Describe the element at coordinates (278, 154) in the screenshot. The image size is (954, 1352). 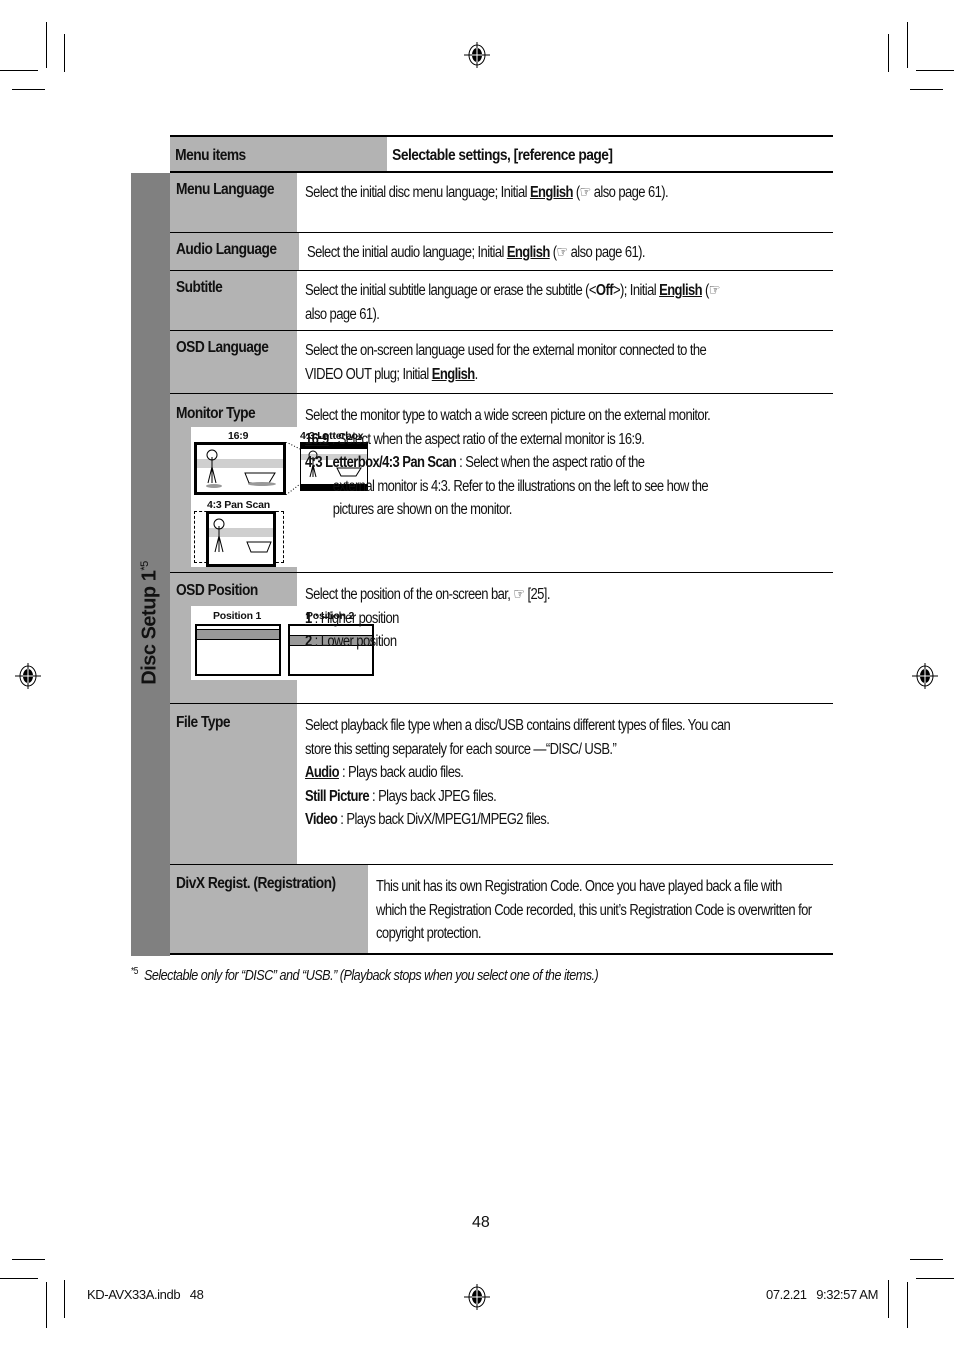
I see `header-cell-menu-items: Menu items` at that location.